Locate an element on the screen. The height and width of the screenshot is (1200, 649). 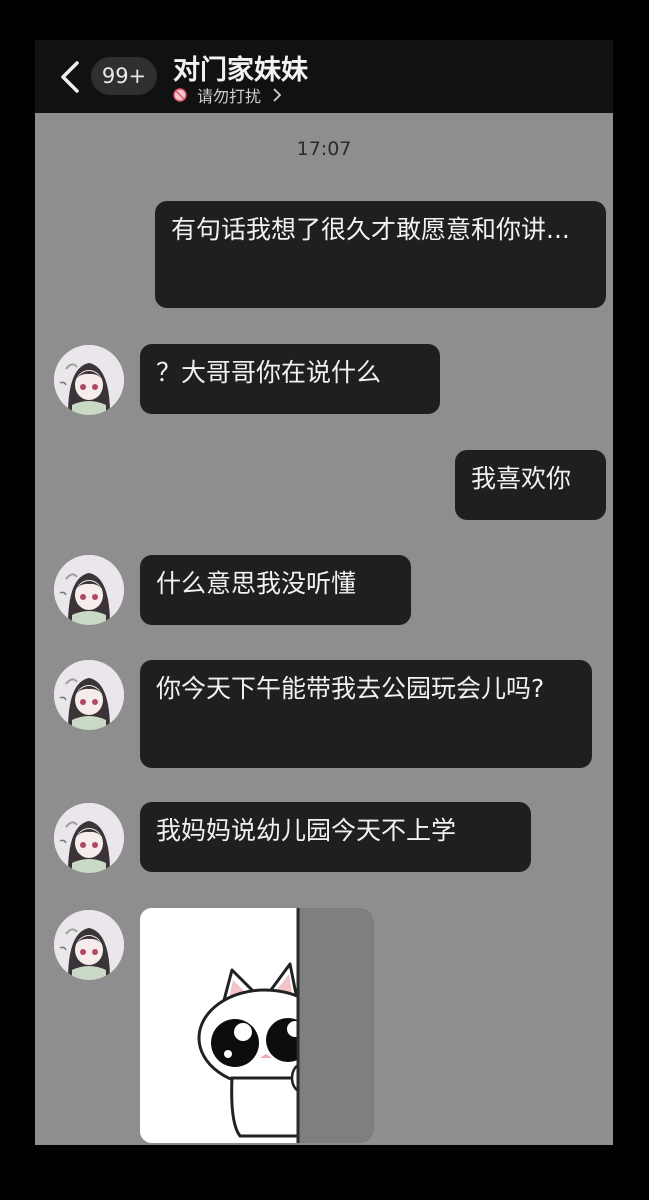
incoming-message-bubble: ？大哥哥你在说什么 is located at coordinates (290, 379).